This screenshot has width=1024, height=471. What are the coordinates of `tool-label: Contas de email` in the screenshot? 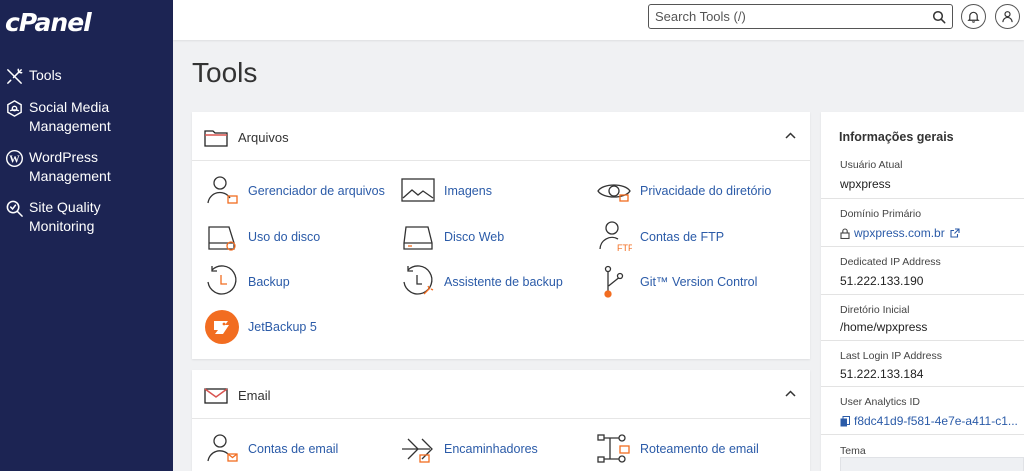 It's located at (293, 449).